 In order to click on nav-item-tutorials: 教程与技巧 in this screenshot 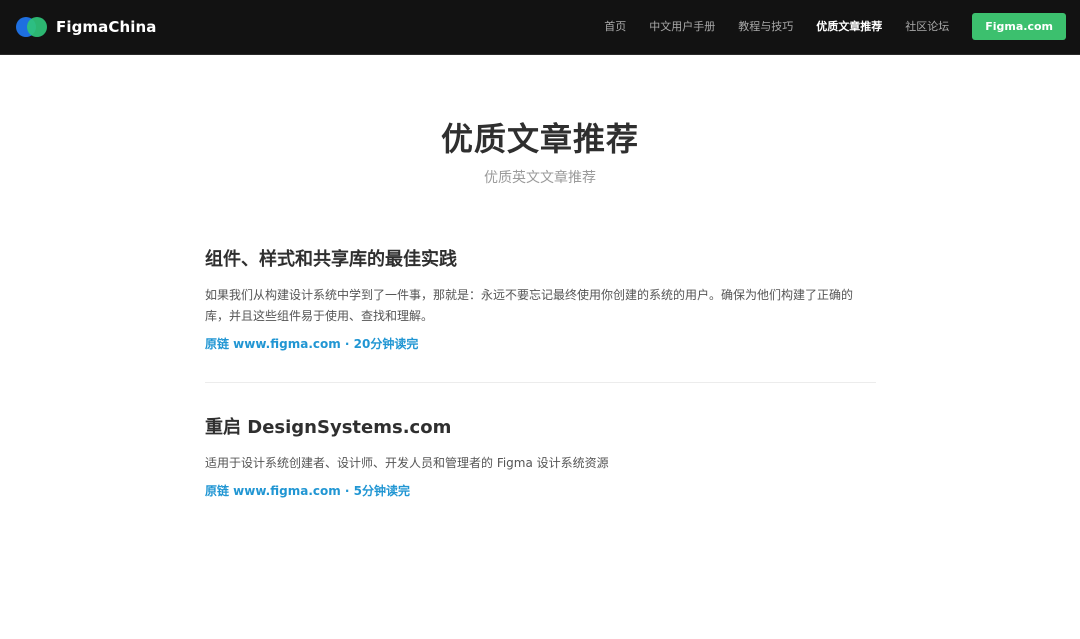, I will do `click(765, 26)`.